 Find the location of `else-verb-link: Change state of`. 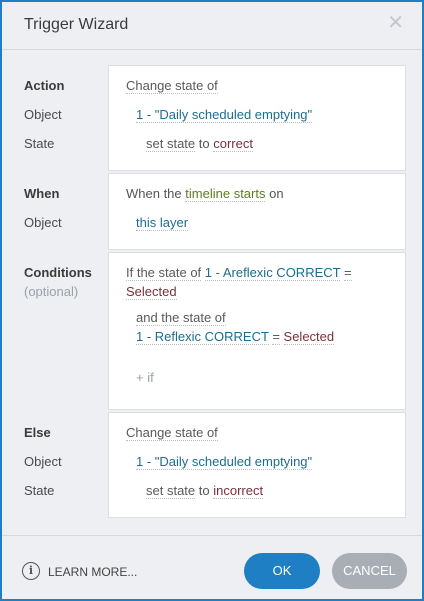

else-verb-link: Change state of is located at coordinates (172, 433).